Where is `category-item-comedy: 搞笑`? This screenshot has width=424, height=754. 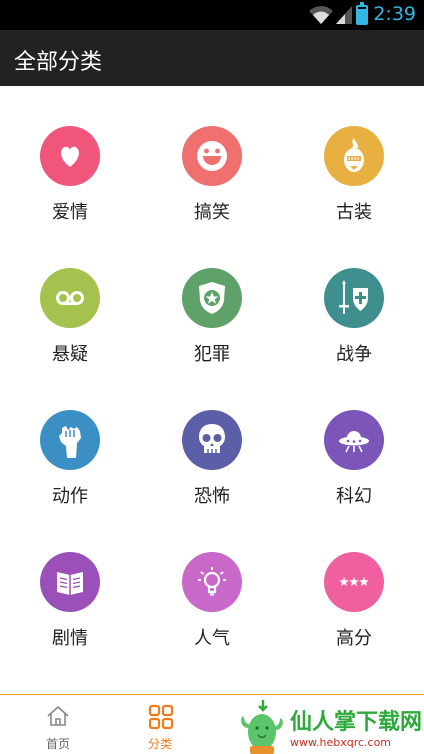 category-item-comedy: 搞笑 is located at coordinates (212, 191).